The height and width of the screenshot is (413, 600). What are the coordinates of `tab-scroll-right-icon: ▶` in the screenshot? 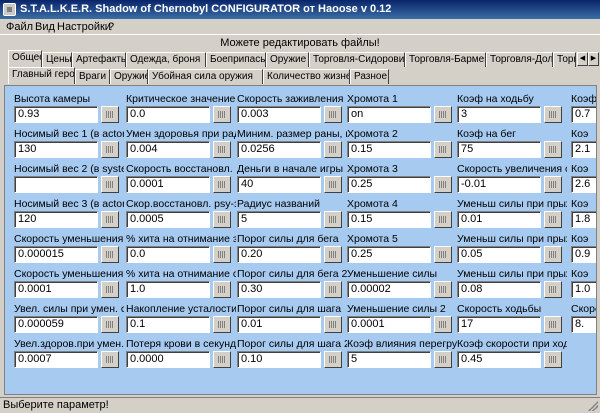 It's located at (593, 59).